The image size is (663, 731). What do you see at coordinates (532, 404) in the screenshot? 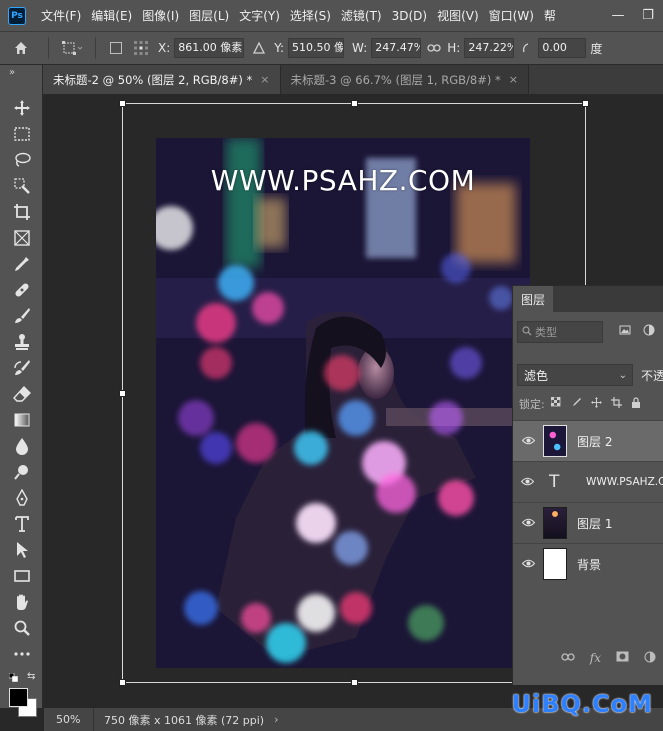
I see `lock-label: 锁定:` at bounding box center [532, 404].